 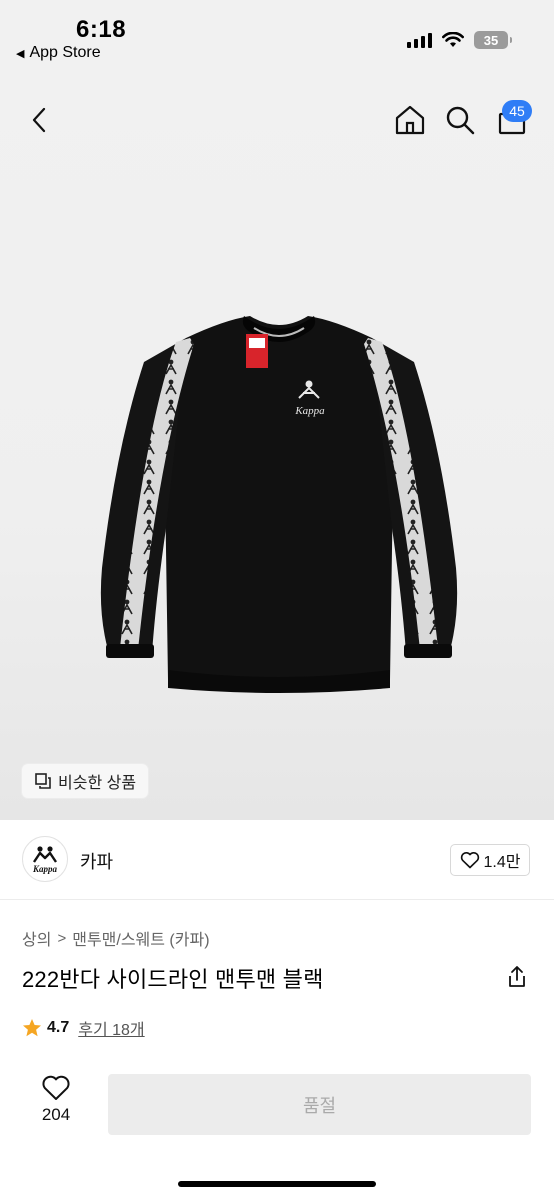 What do you see at coordinates (502, 862) in the screenshot?
I see `brand-like-count: 1.4만` at bounding box center [502, 862].